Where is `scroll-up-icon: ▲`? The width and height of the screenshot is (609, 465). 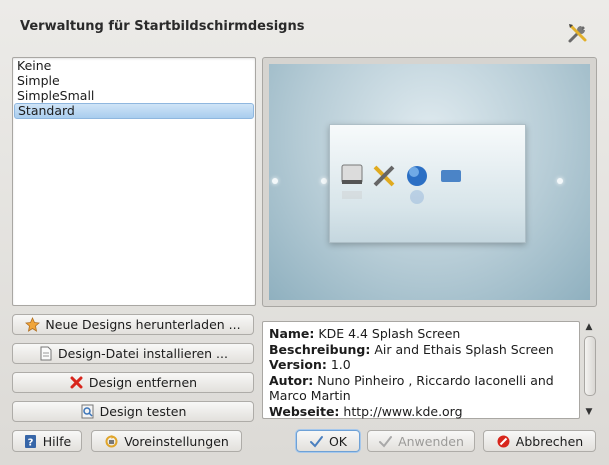 scroll-up-icon: ▲ is located at coordinates (589, 327).